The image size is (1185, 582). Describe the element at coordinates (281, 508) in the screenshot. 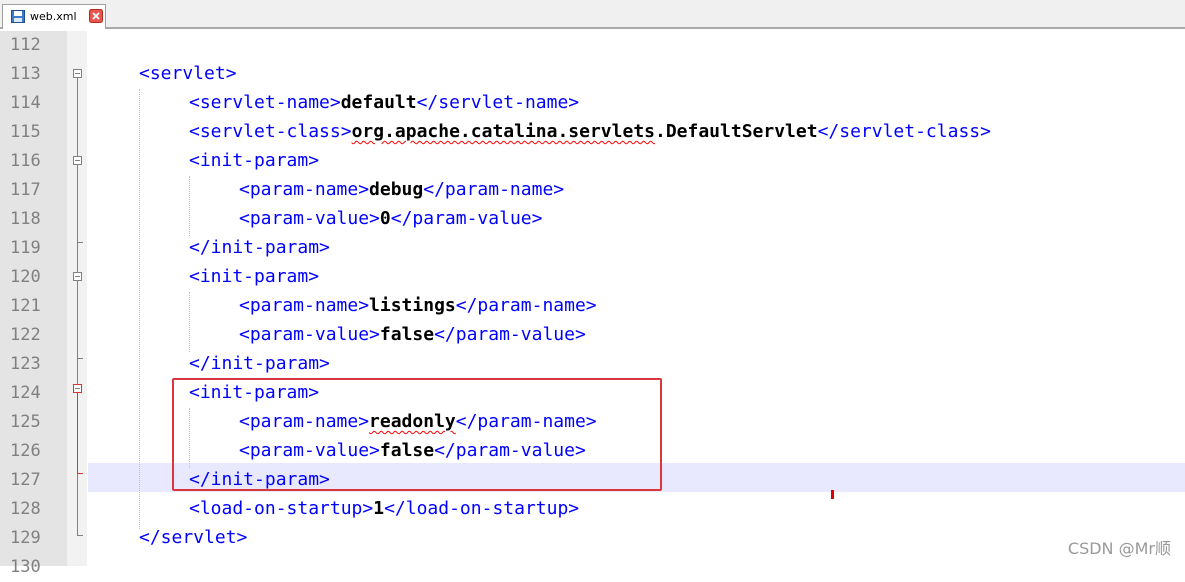

I see `xml-tag: <load-on-startup>` at that location.